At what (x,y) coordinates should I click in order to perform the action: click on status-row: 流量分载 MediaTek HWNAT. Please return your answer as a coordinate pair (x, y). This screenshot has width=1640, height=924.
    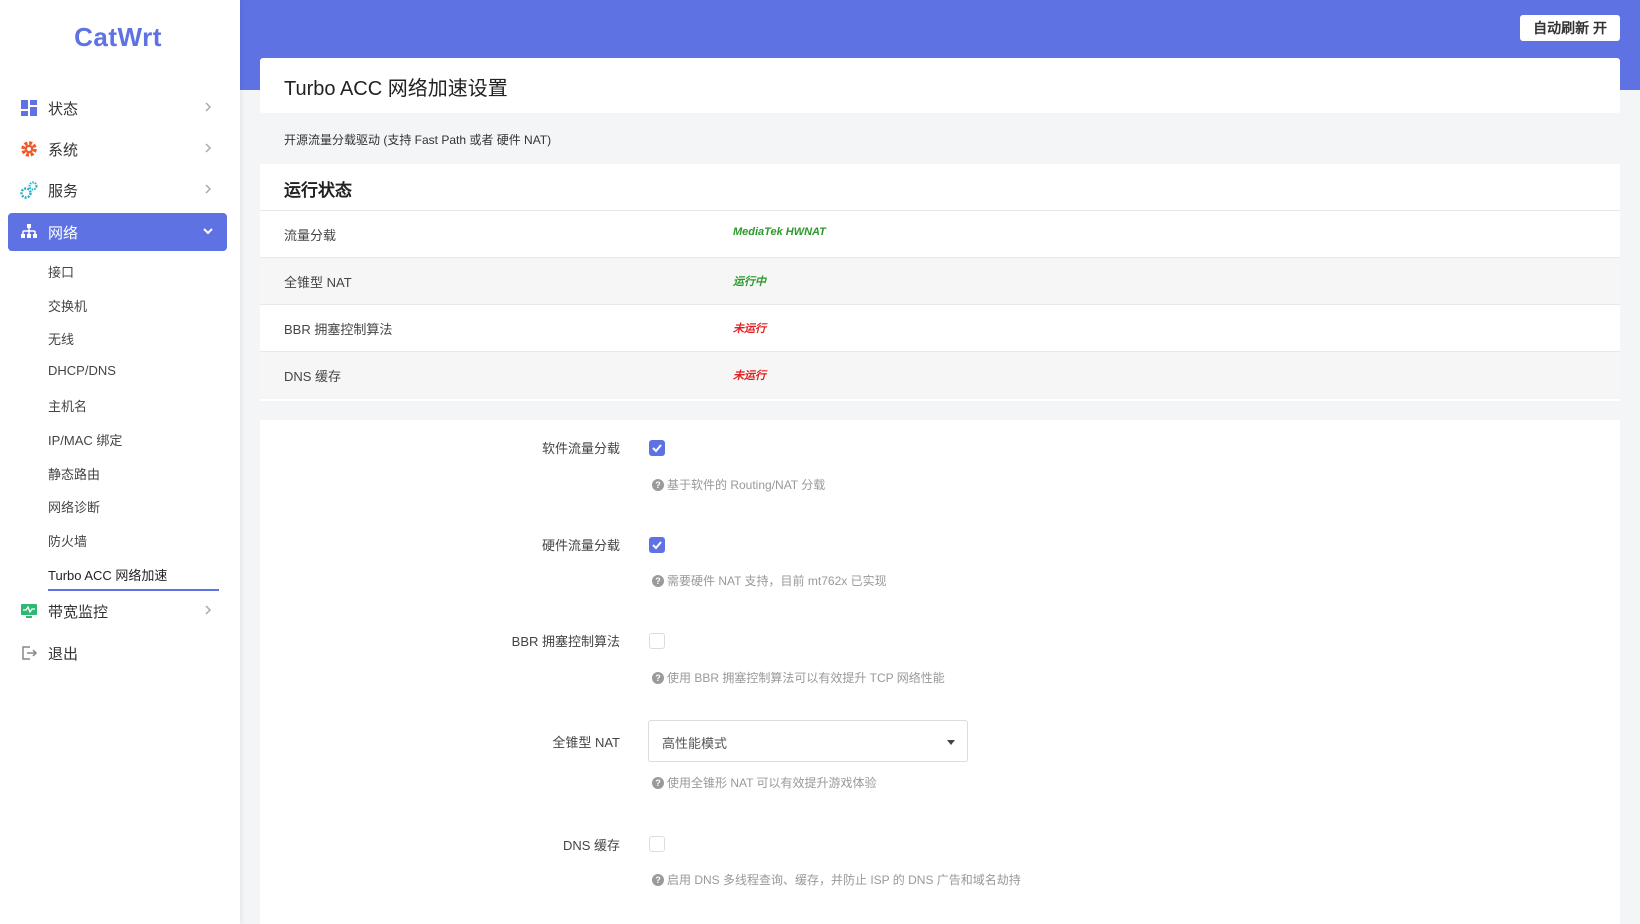
    Looking at the image, I should click on (940, 234).